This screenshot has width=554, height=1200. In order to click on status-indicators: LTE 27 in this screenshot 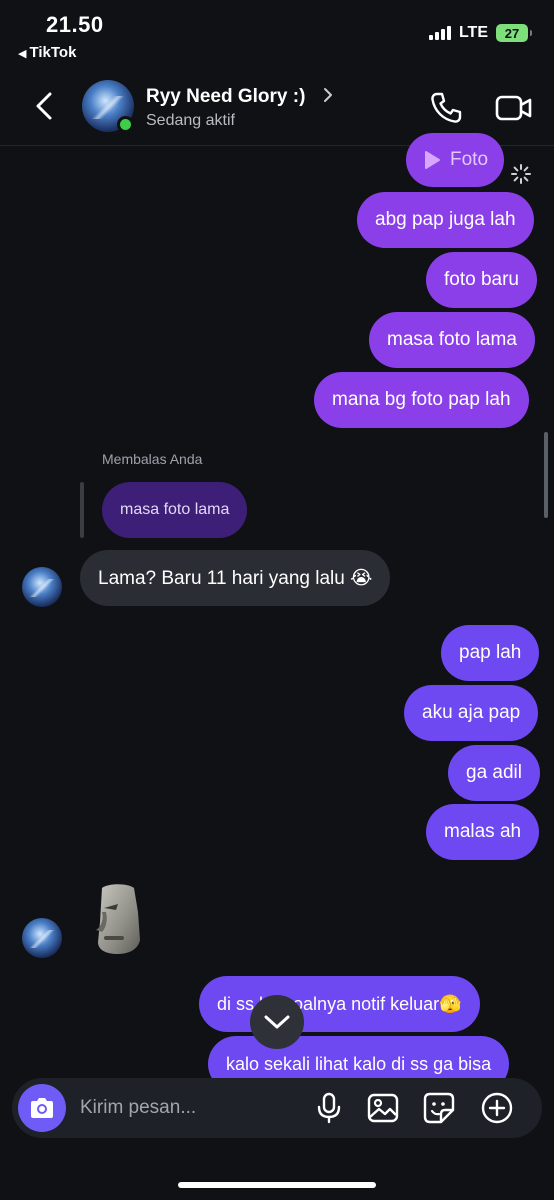, I will do `click(480, 33)`.